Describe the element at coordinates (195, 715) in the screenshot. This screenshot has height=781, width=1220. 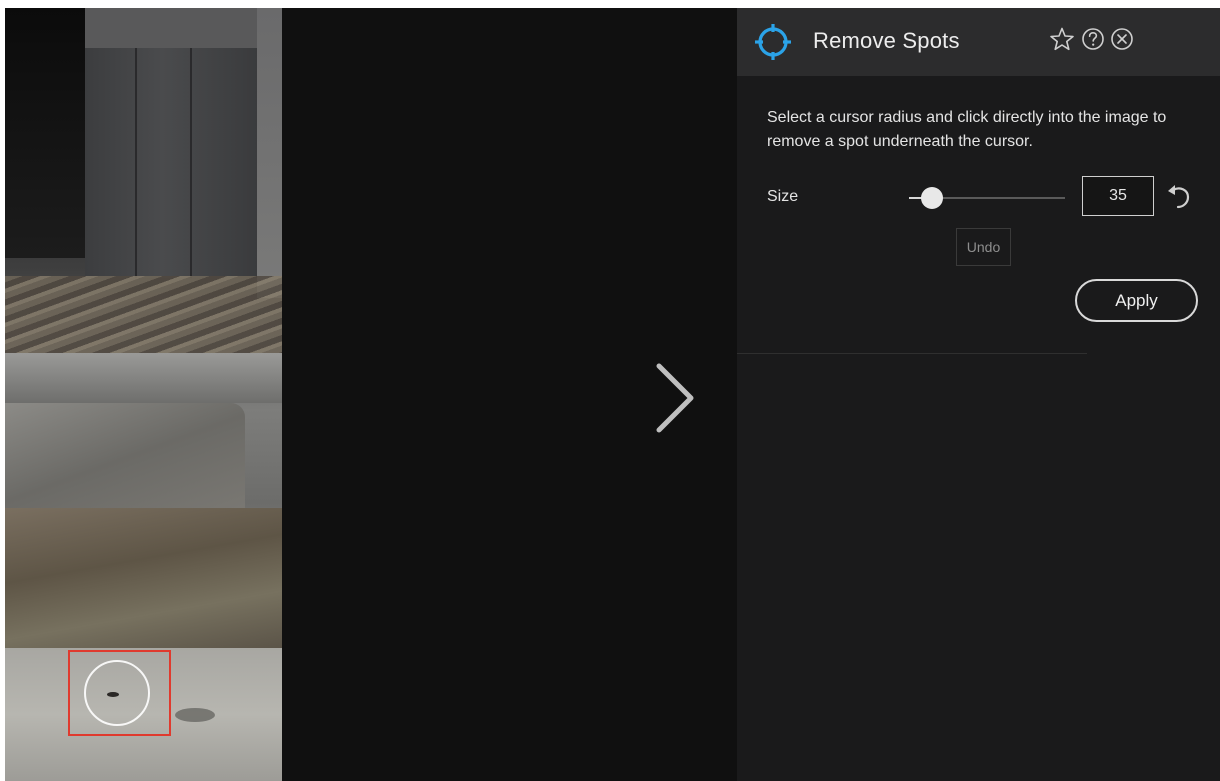
I see `ground-crack` at that location.